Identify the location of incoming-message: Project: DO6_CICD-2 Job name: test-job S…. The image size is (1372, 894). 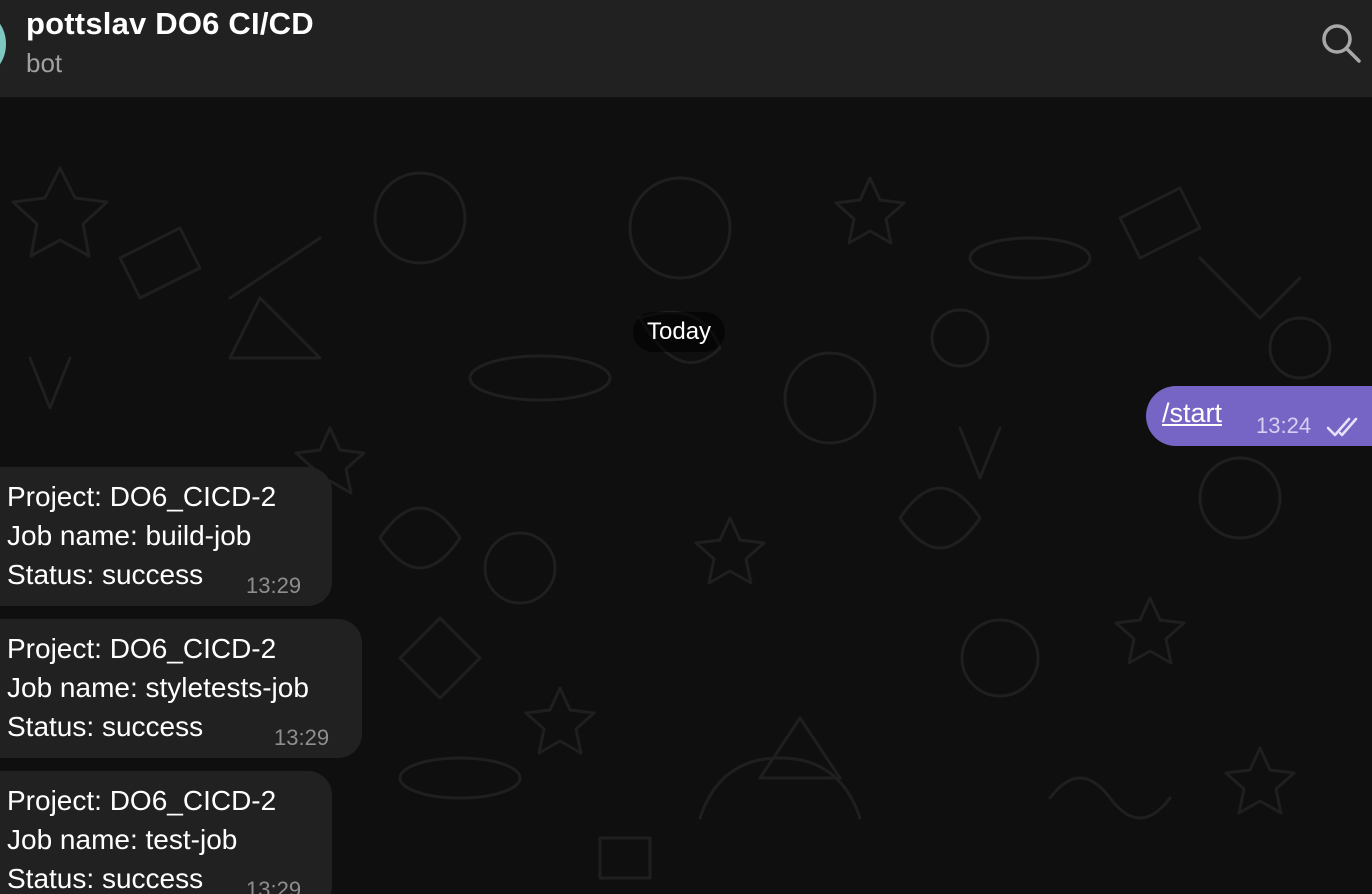
(166, 832).